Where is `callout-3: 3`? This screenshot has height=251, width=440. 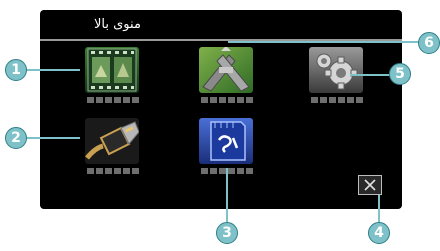
callout-3: 3 is located at coordinates (227, 233).